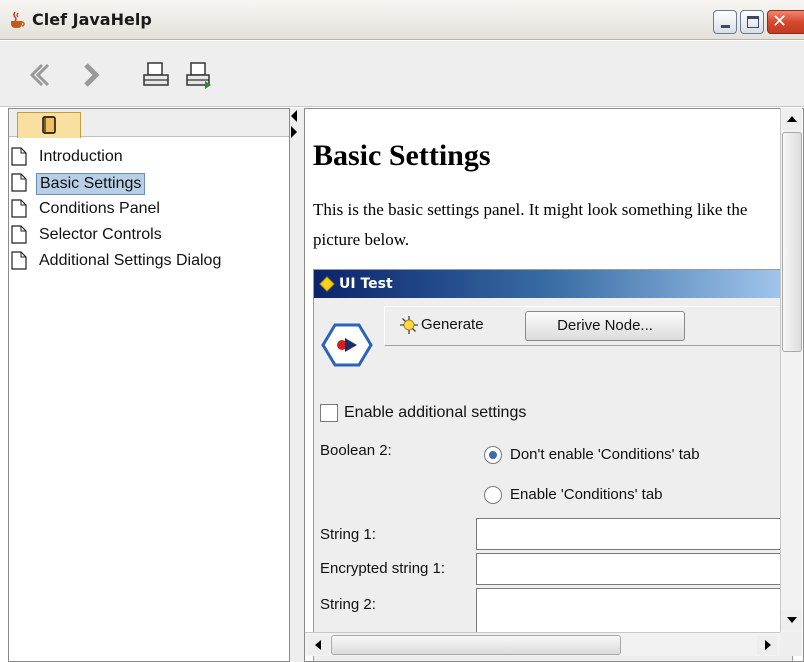 The height and width of the screenshot is (662, 804). I want to click on radio-enable-conditions, so click(493, 495).